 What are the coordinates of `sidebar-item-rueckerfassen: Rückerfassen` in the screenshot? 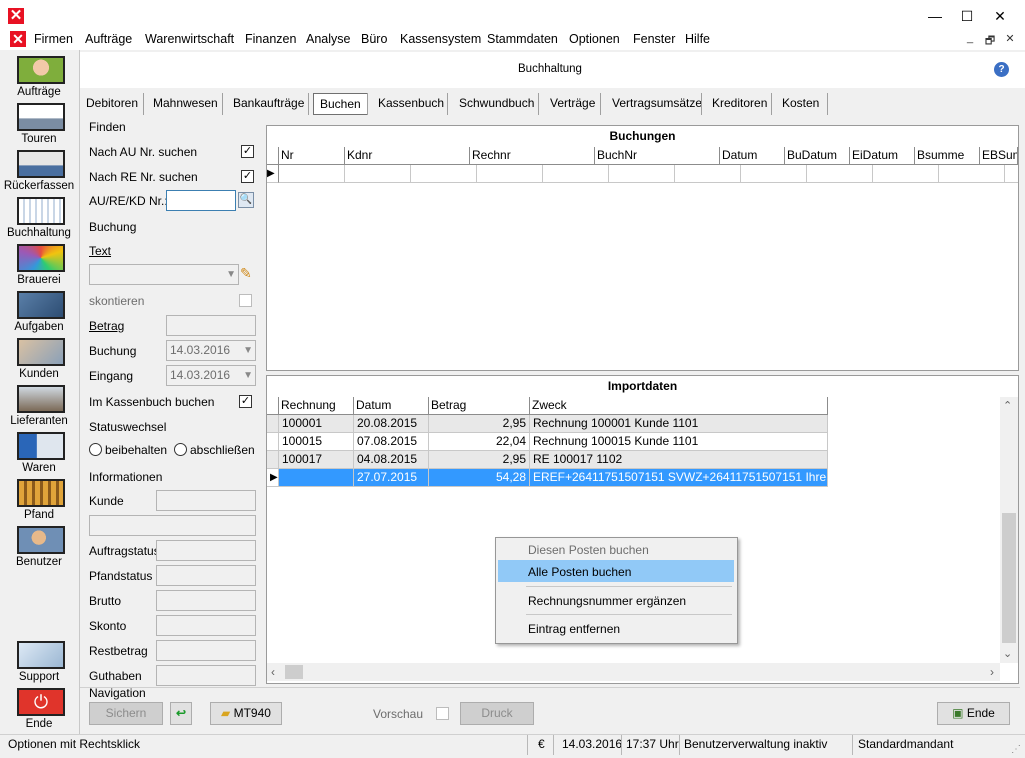 It's located at (39, 169).